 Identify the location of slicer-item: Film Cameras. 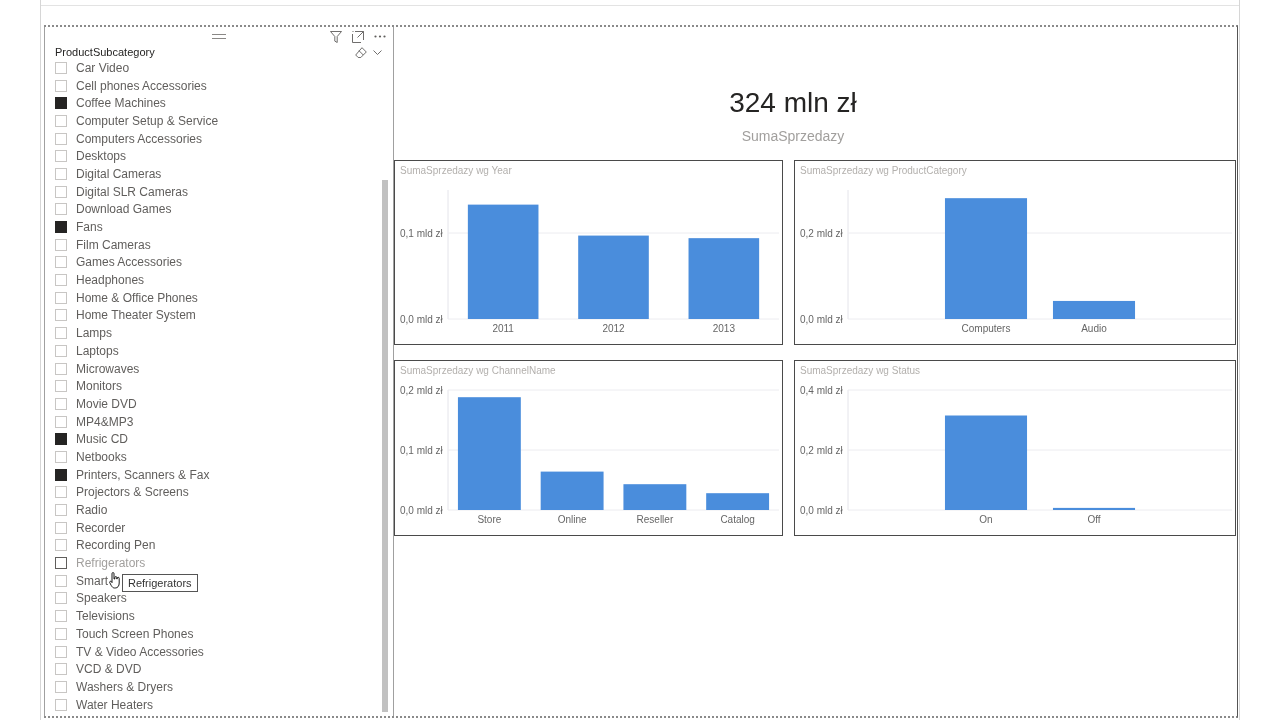
(103, 244).